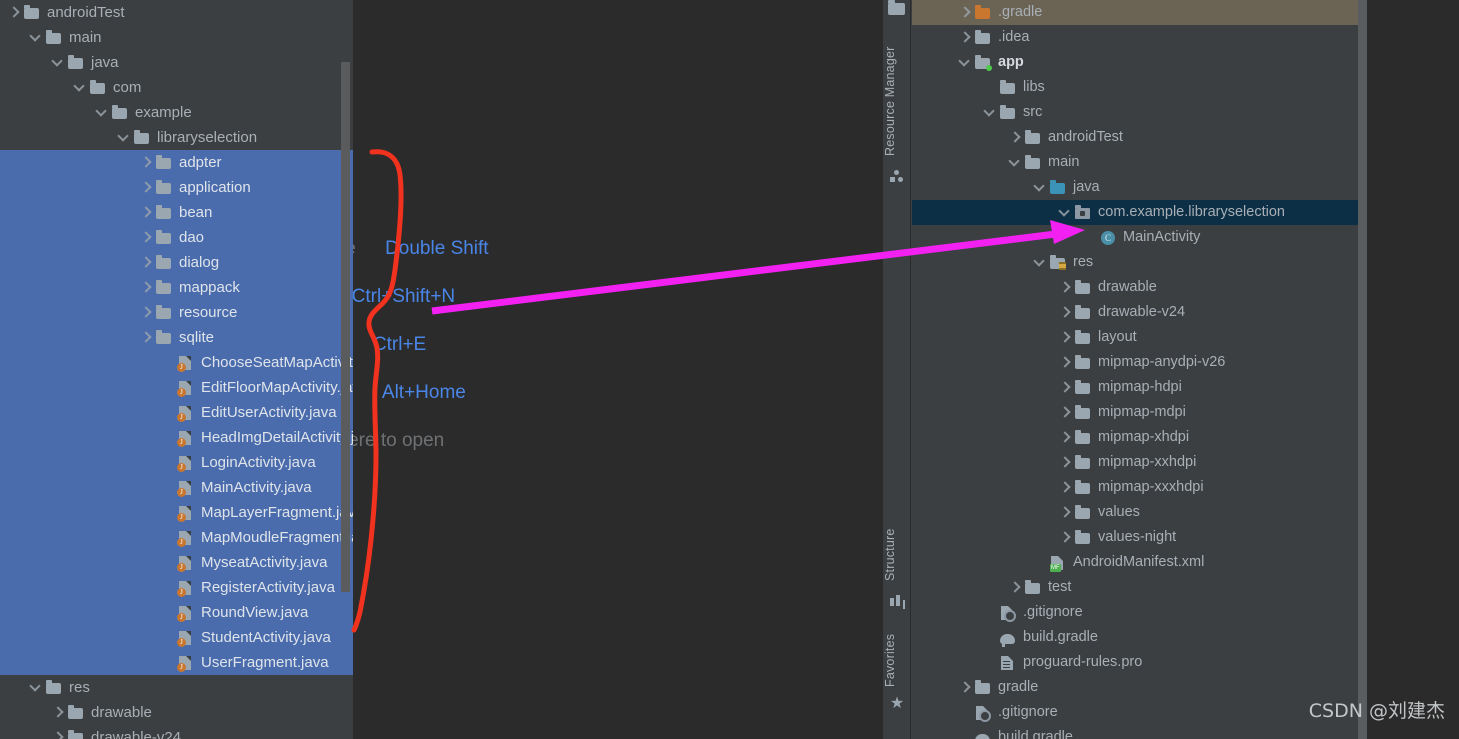  Describe the element at coordinates (215, 187) in the screenshot. I see `left-tree-row-label: application` at that location.